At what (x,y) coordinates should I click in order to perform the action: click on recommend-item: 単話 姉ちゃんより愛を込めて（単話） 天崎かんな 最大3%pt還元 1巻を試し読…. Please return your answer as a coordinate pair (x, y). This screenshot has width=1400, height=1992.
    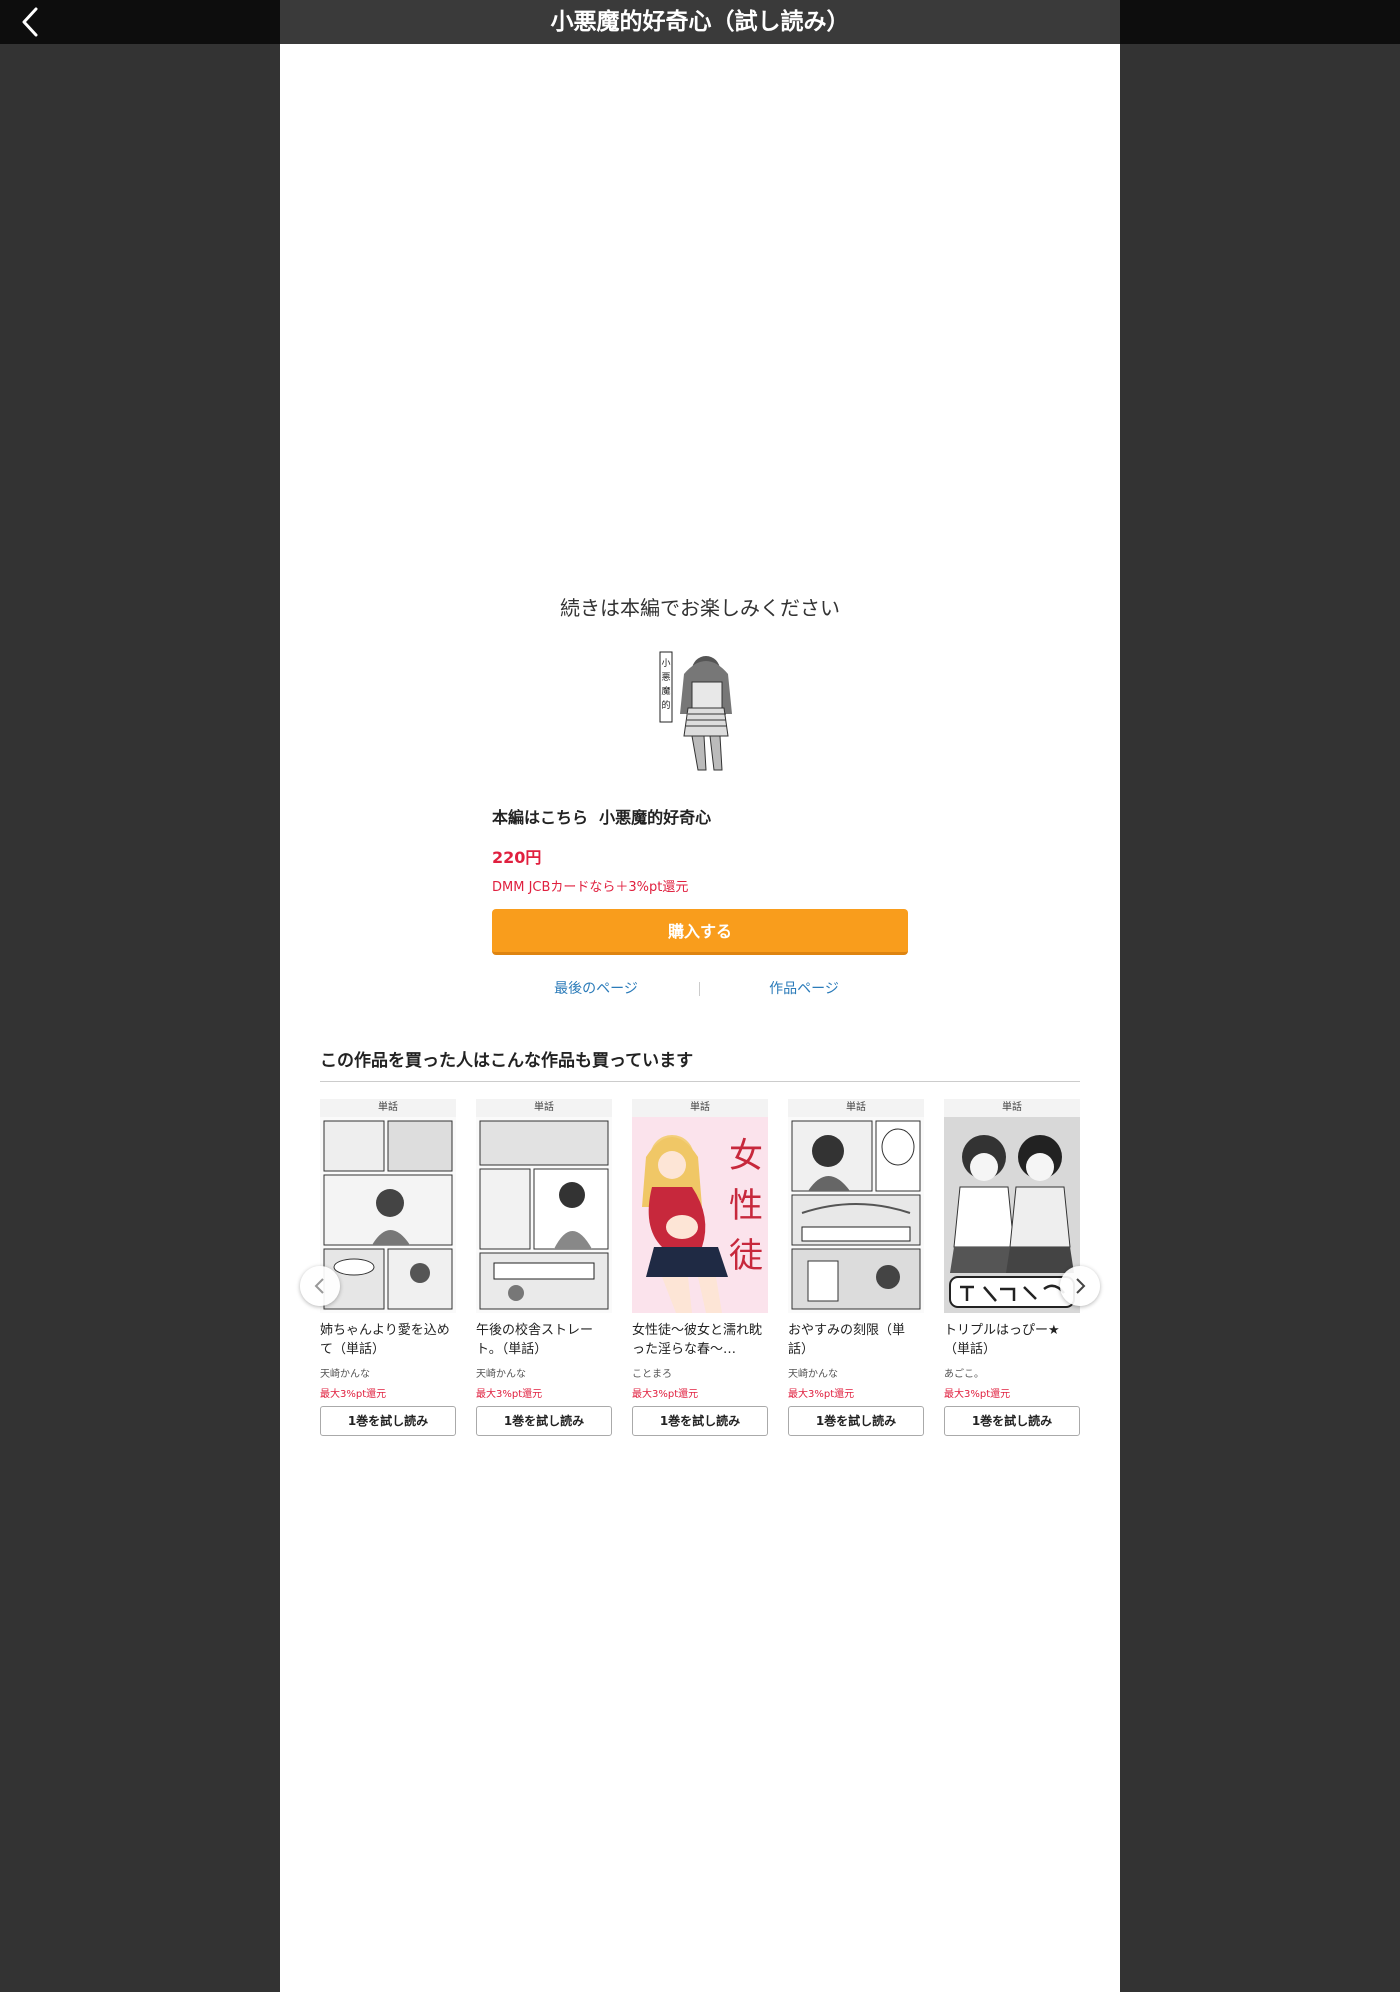
    Looking at the image, I should click on (388, 1267).